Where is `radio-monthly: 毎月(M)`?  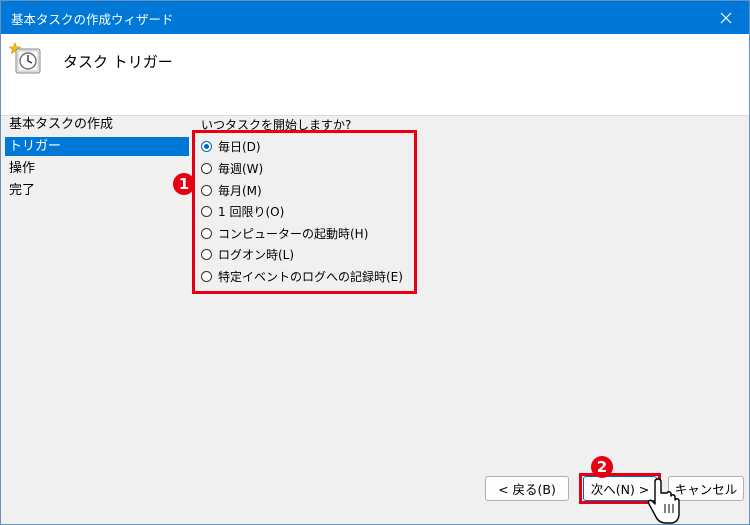 radio-monthly: 毎月(M) is located at coordinates (231, 190).